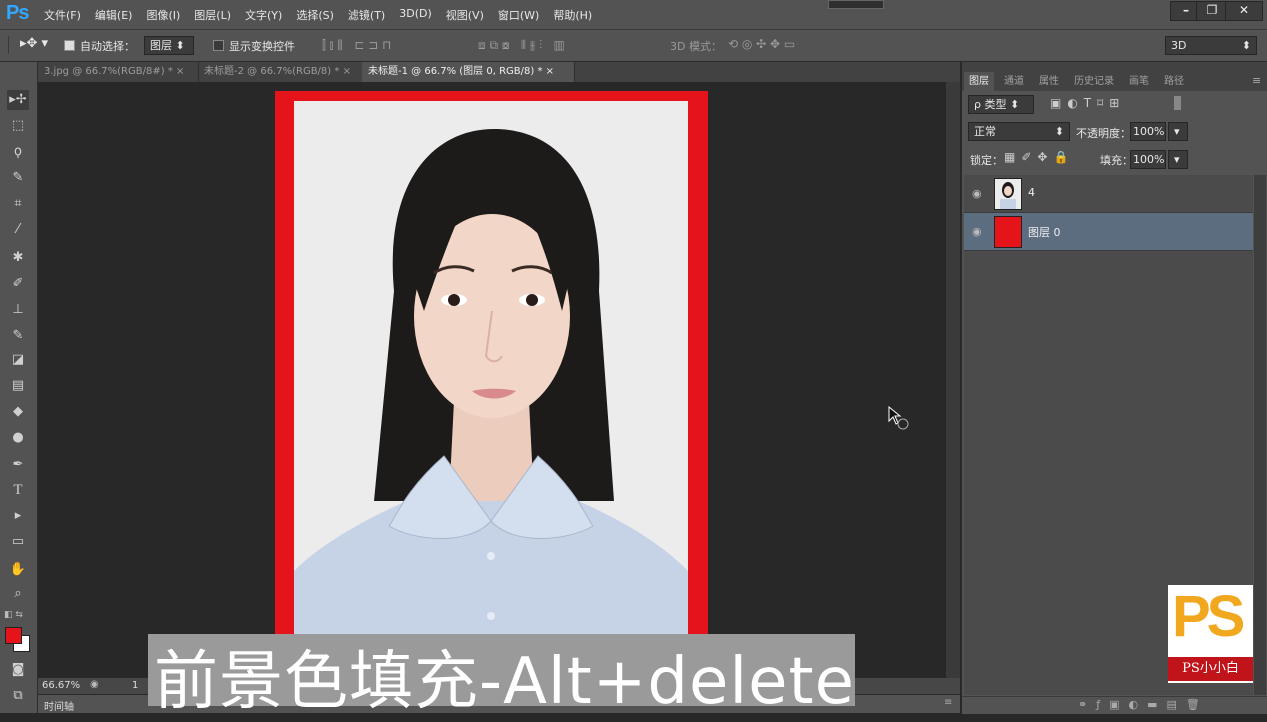 Image resolution: width=1267 pixels, height=722 pixels. What do you see at coordinates (1174, 81) in the screenshot?
I see `tab-paths: 路径` at bounding box center [1174, 81].